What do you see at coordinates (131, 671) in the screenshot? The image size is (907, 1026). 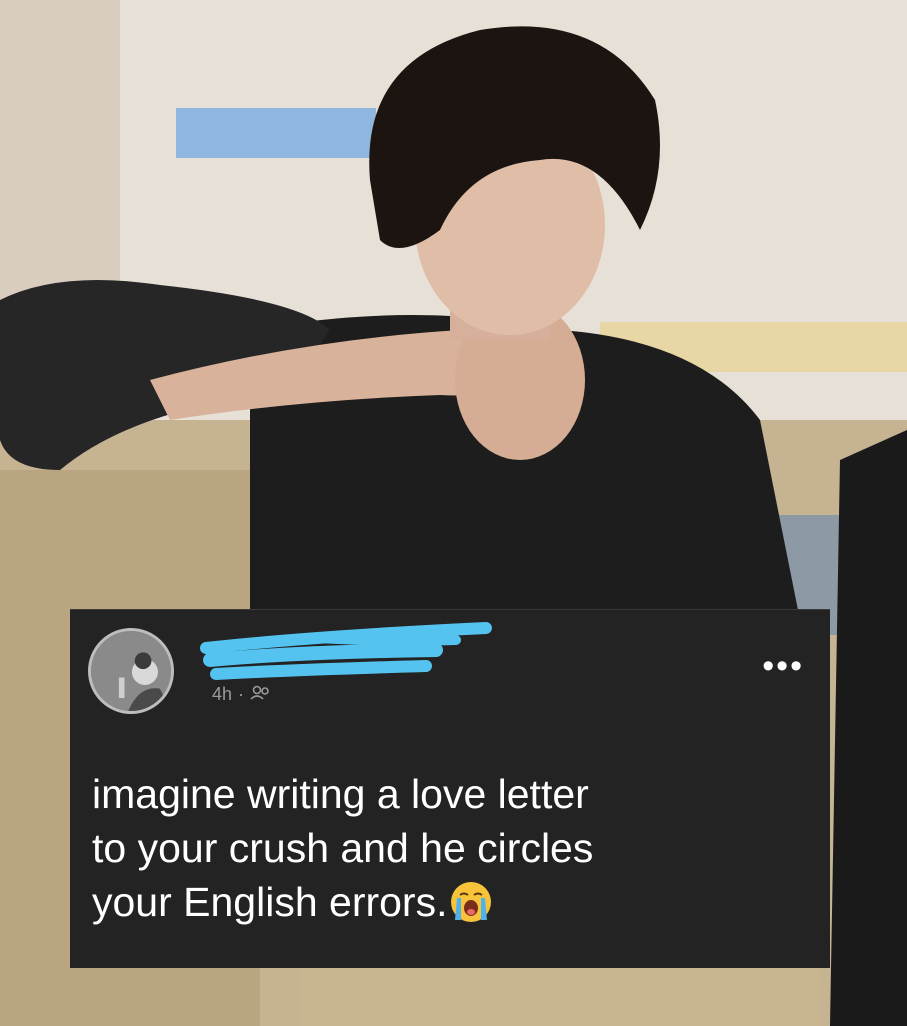 I see `avatar` at bounding box center [131, 671].